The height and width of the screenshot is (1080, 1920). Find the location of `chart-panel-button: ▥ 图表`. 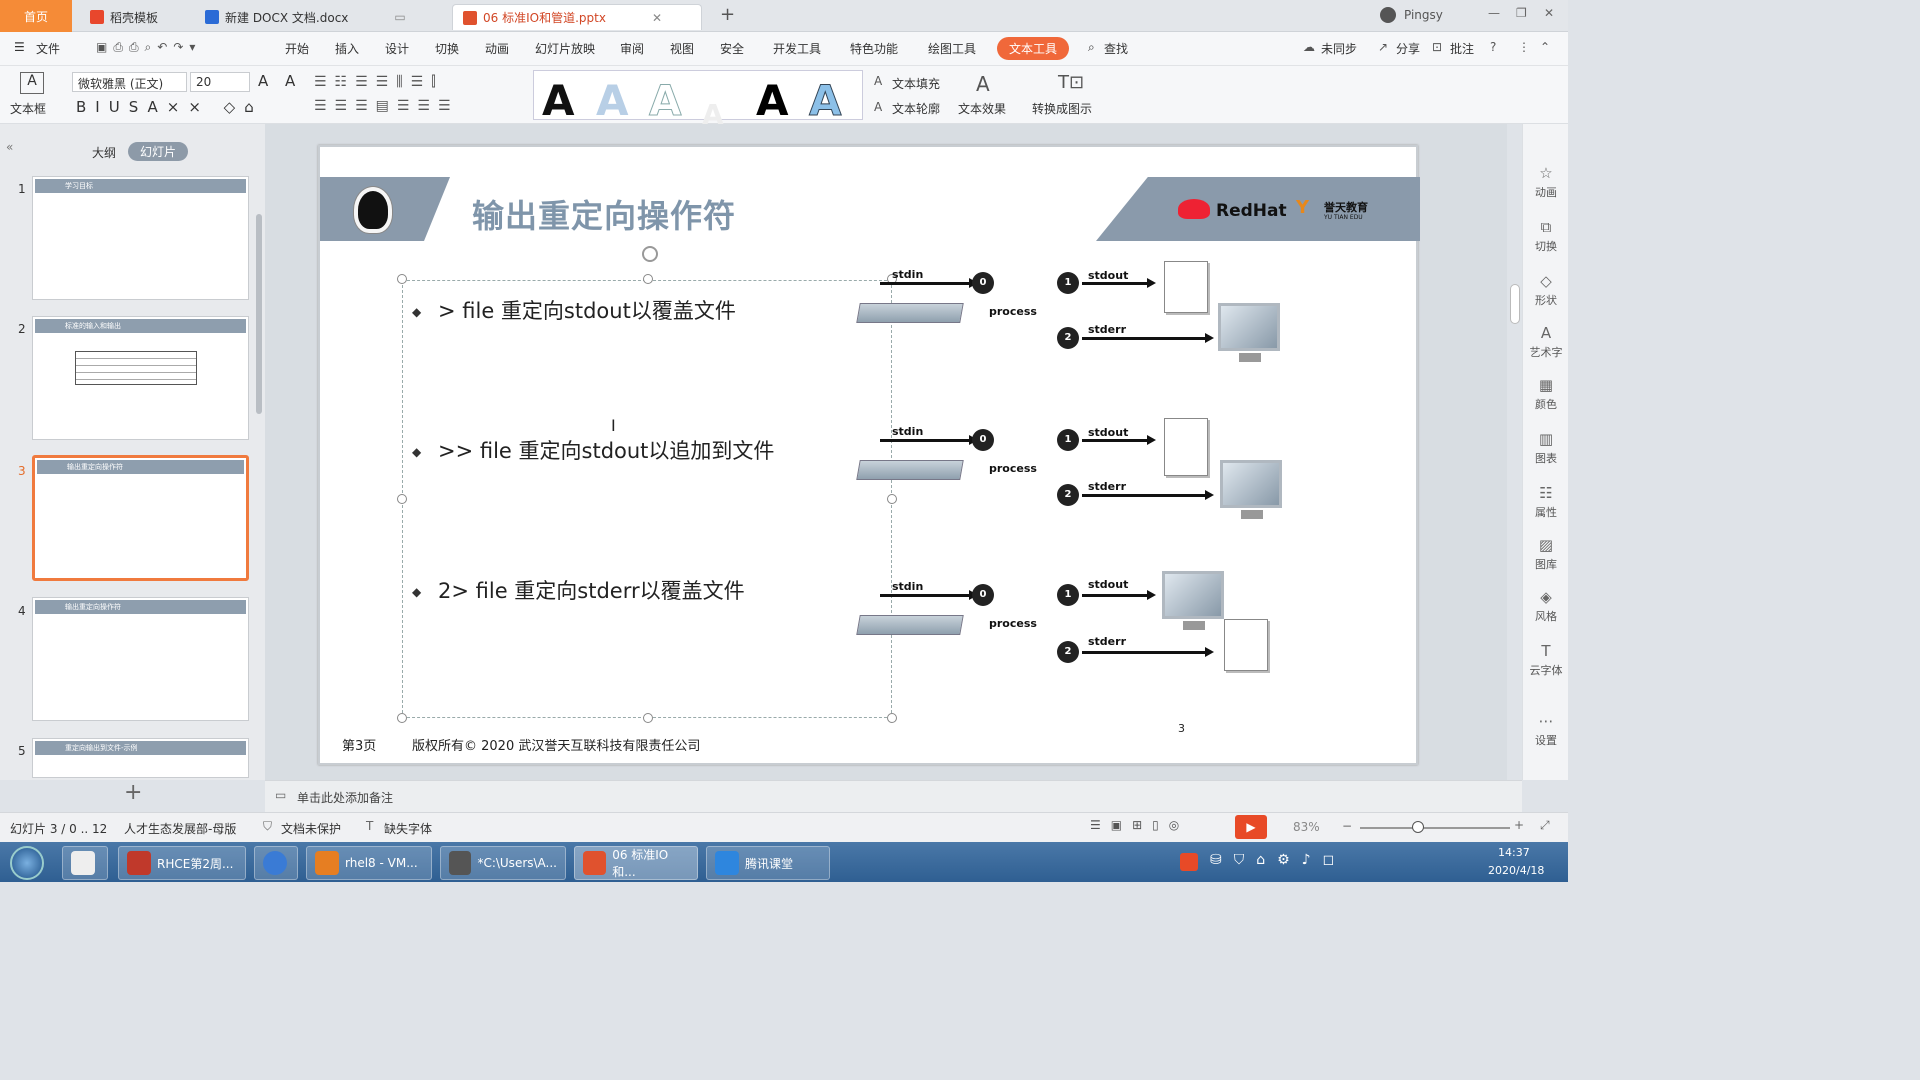

chart-panel-button: ▥ 图表 is located at coordinates (1546, 448).